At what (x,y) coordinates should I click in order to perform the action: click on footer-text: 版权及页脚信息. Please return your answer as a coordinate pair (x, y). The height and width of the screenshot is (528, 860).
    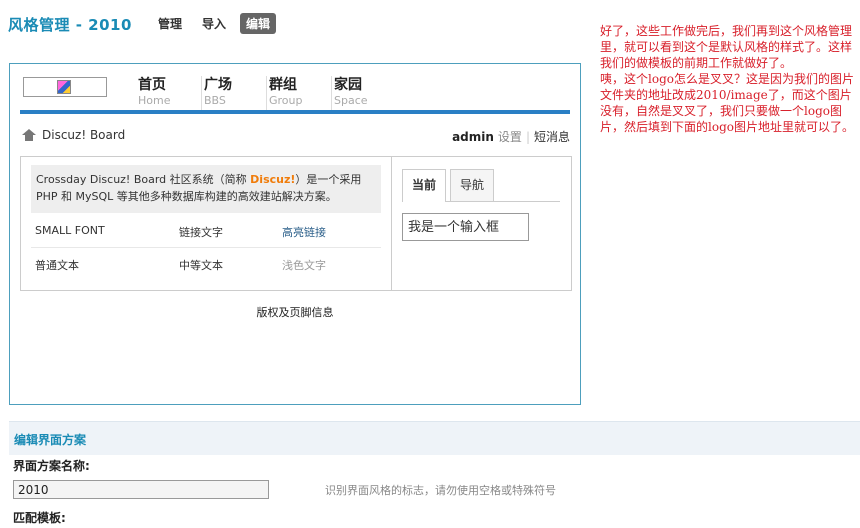
    Looking at the image, I should click on (295, 312).